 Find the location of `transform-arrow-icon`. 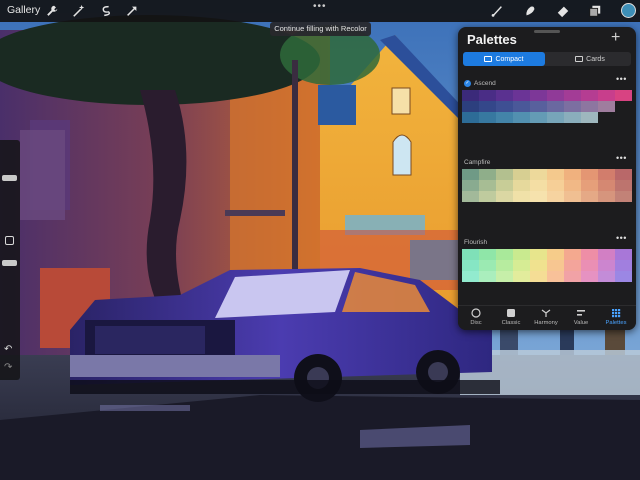

transform-arrow-icon is located at coordinates (132, 11).